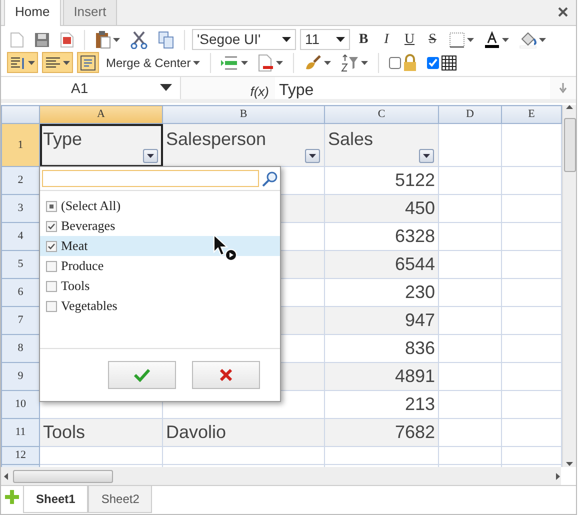 The height and width of the screenshot is (515, 579). I want to click on filter-option: Tools, so click(160, 286).